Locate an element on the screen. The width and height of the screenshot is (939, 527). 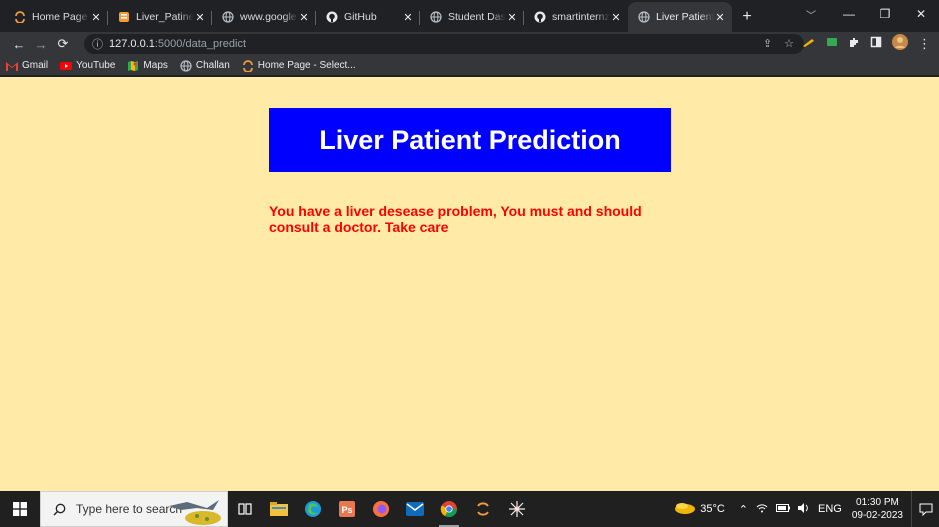
page-title: Liver Patient Prediction is located at coordinates (470, 139).